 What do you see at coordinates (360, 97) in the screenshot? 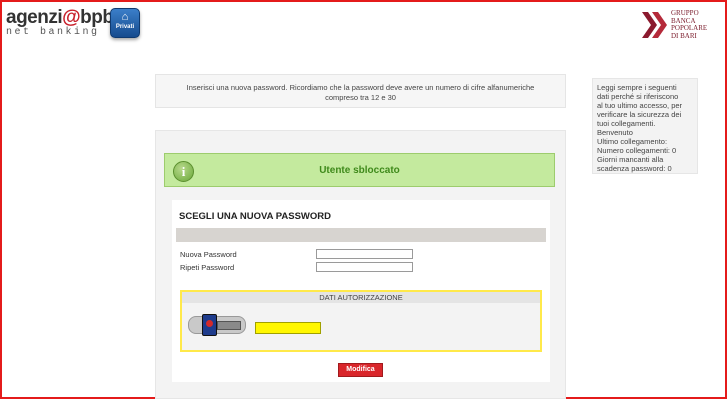
I see `instructions-line-2: compreso tra 12 e 30` at bounding box center [360, 97].